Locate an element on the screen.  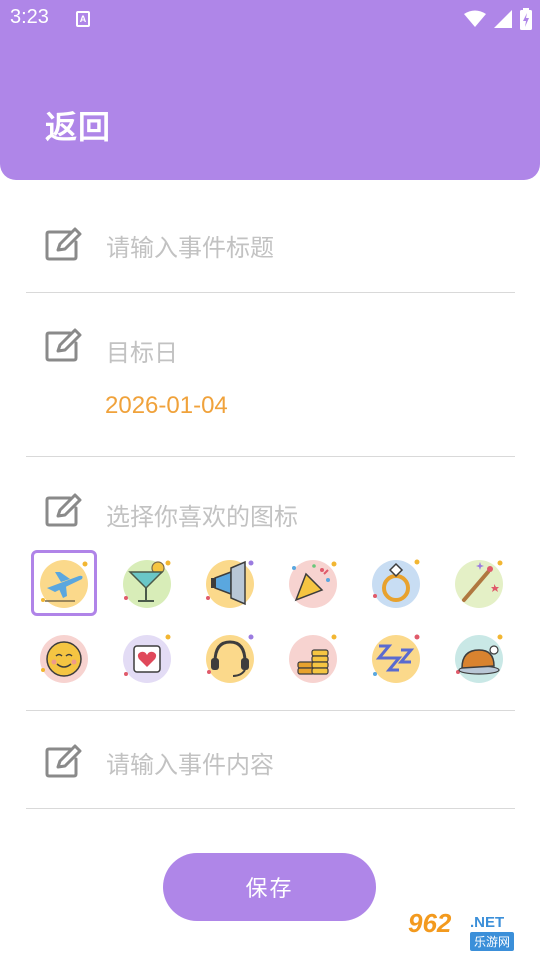
party-popper-icon is located at coordinates (313, 584).